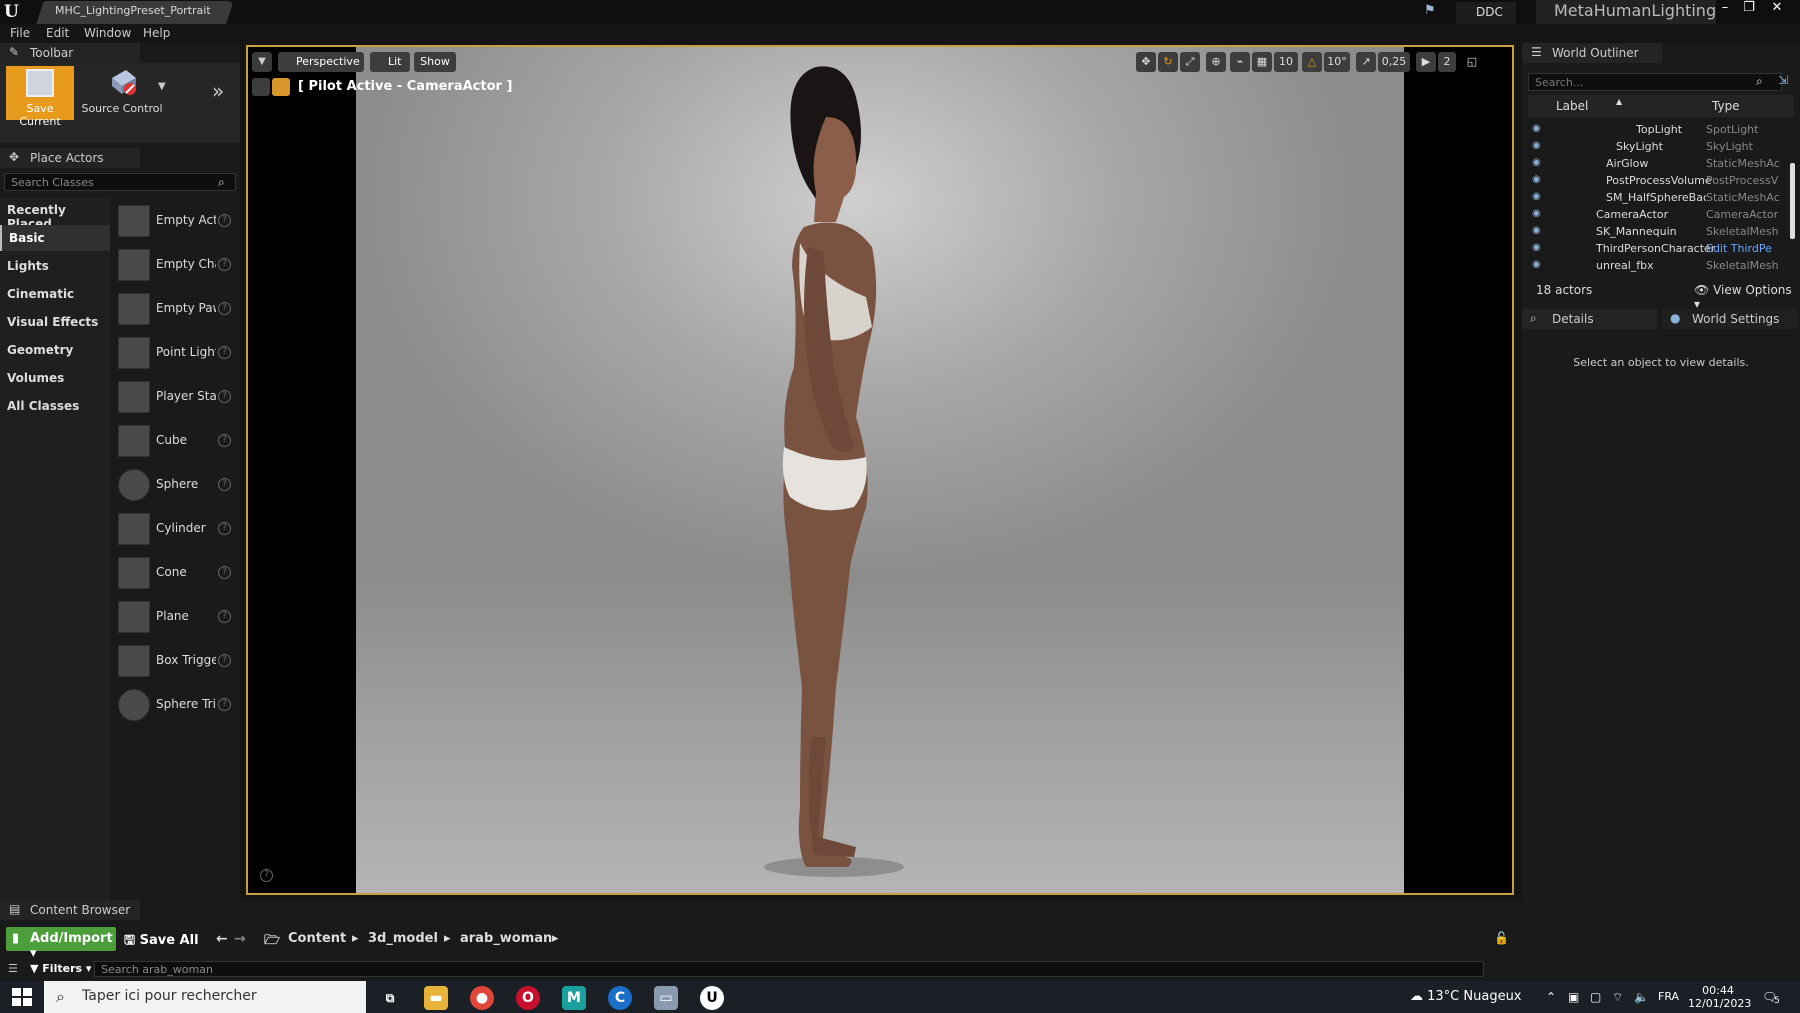 This screenshot has height=1013, width=1800. What do you see at coordinates (55, 406) in the screenshot?
I see `category-all-classes: All Classes` at bounding box center [55, 406].